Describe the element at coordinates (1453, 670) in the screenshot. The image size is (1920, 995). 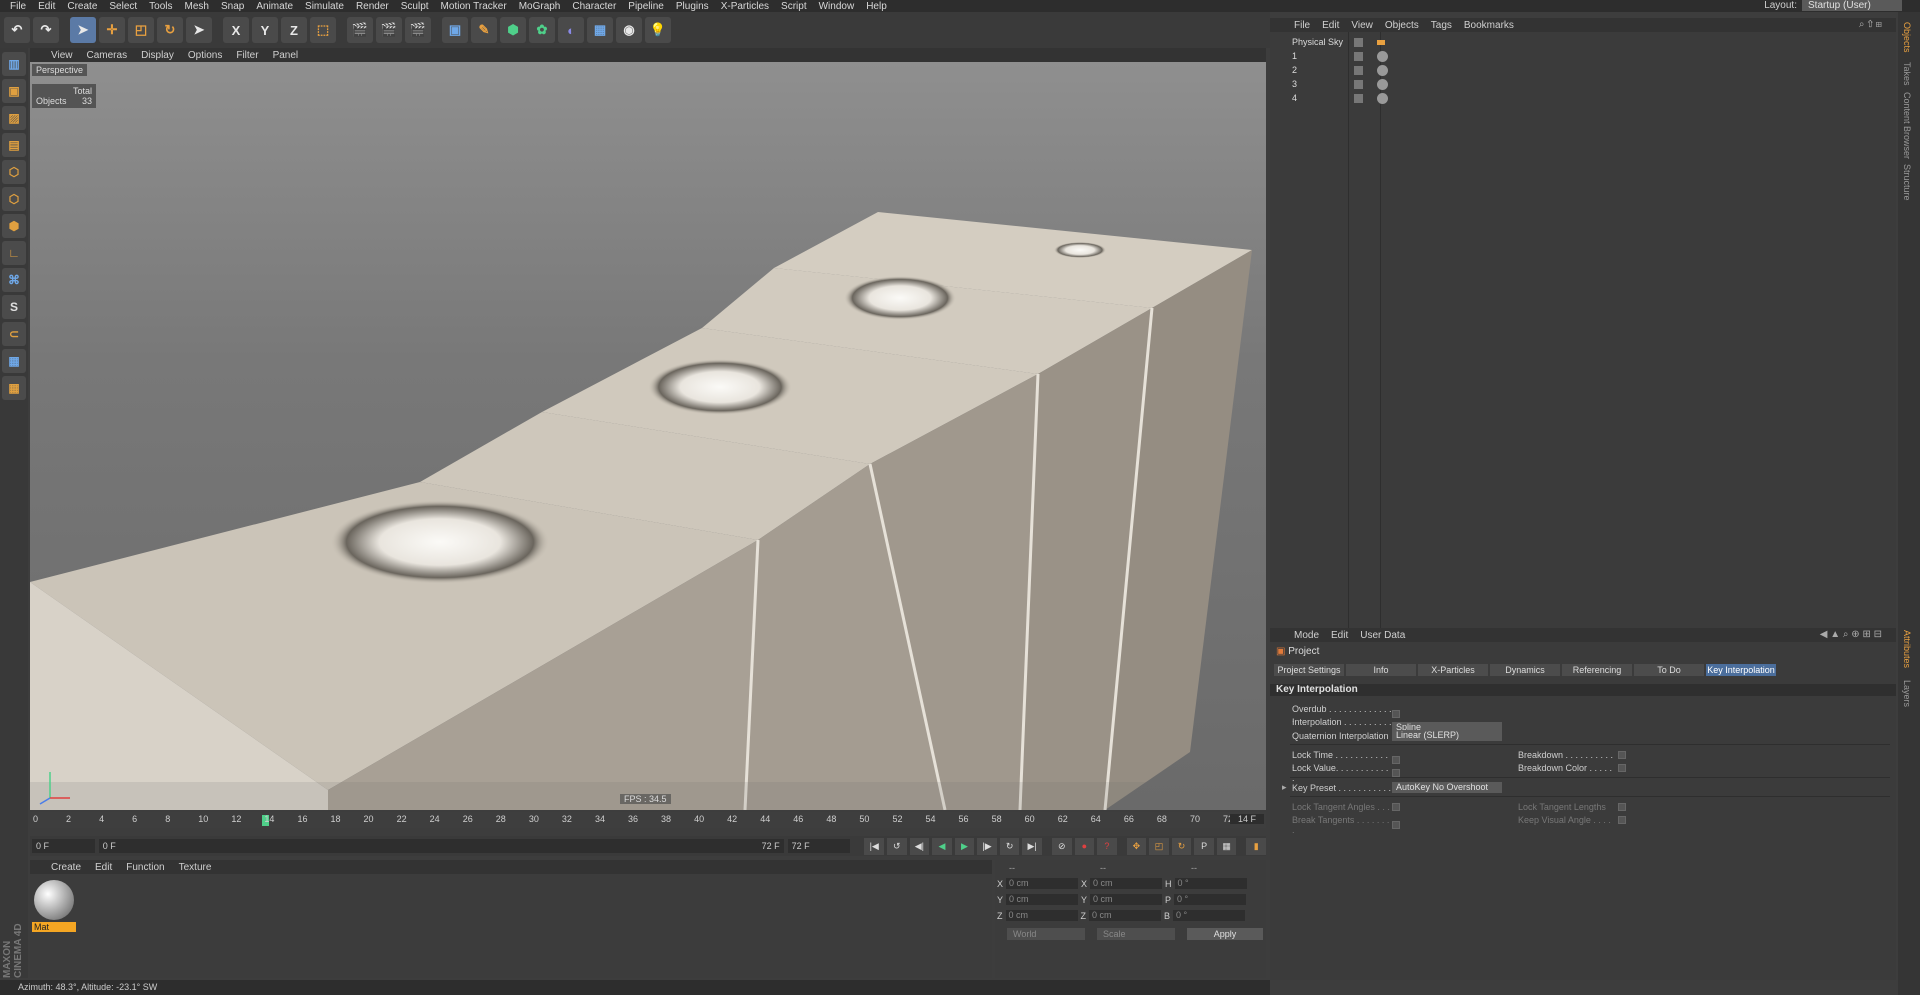
I see `tab-x-particles: X-Particles` at that location.